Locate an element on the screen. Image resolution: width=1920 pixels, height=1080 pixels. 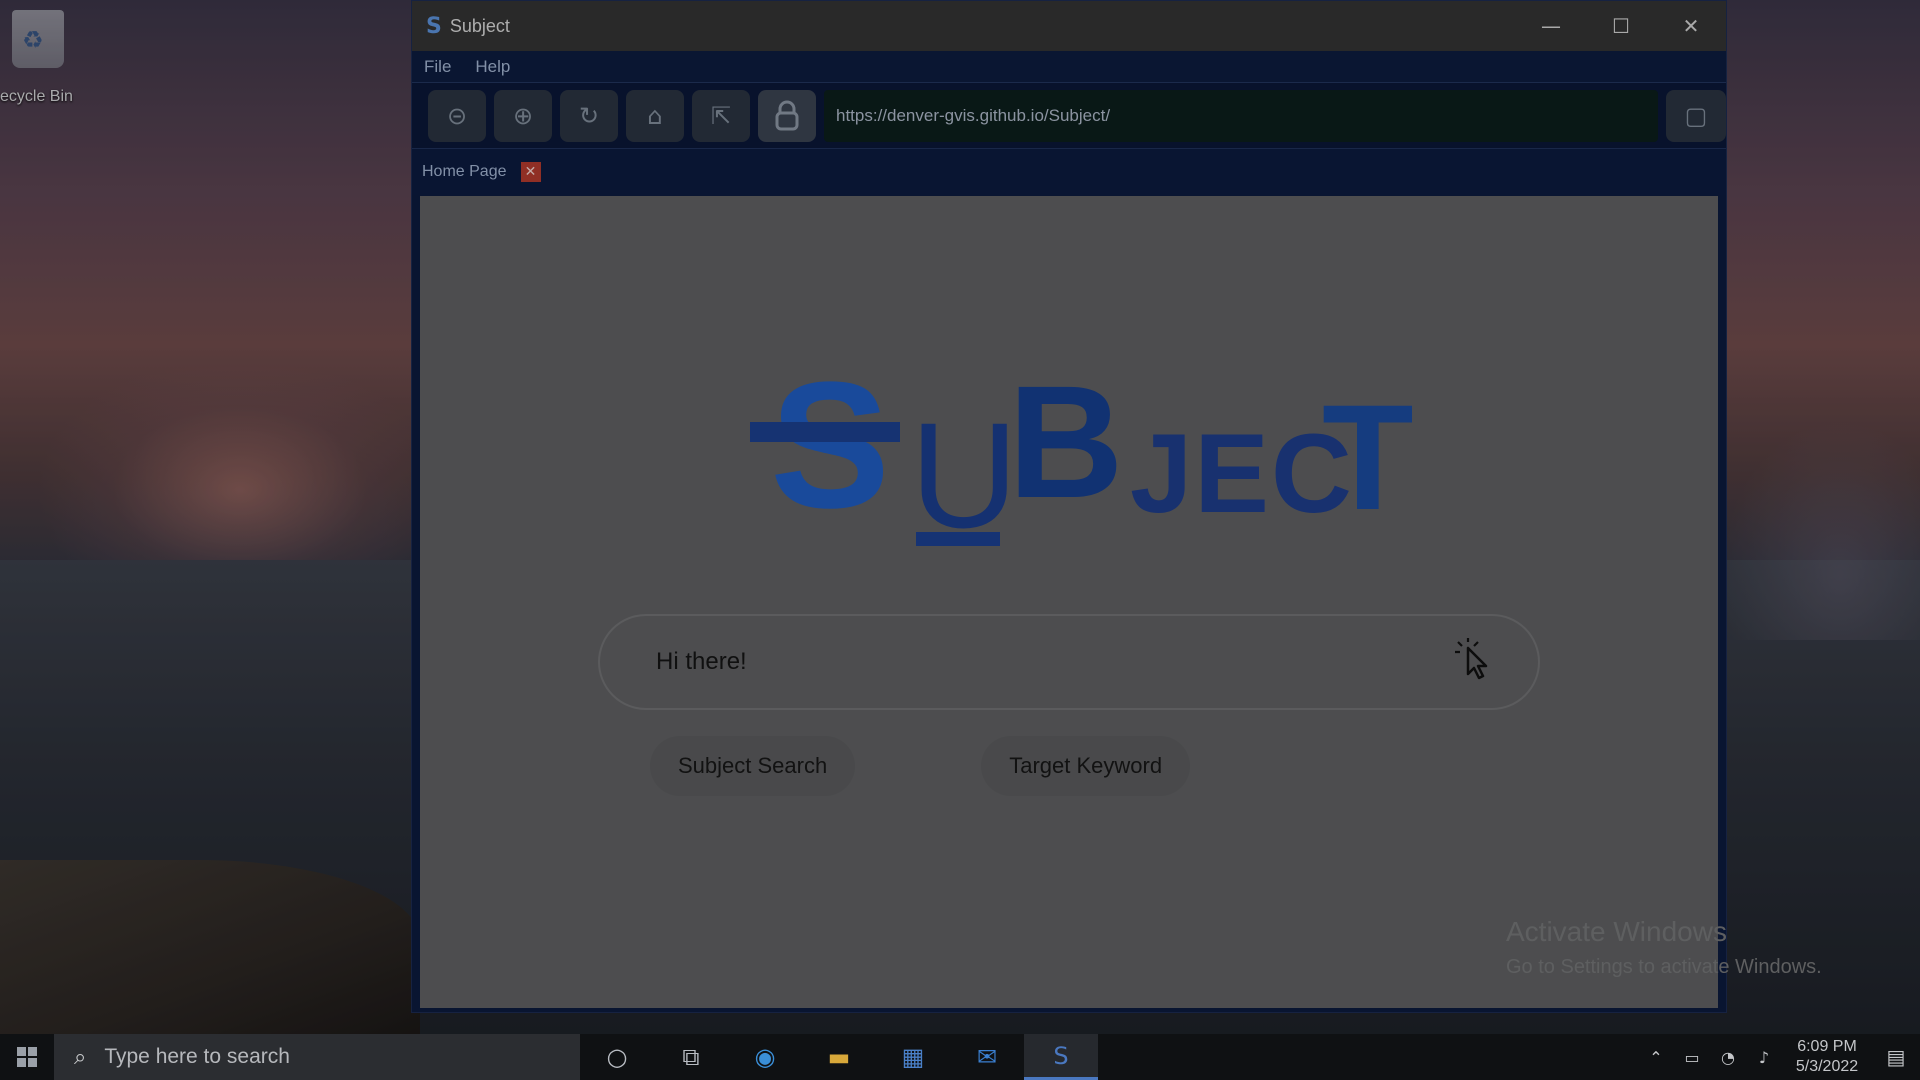
search-input: Hi there! is located at coordinates (1069, 662).